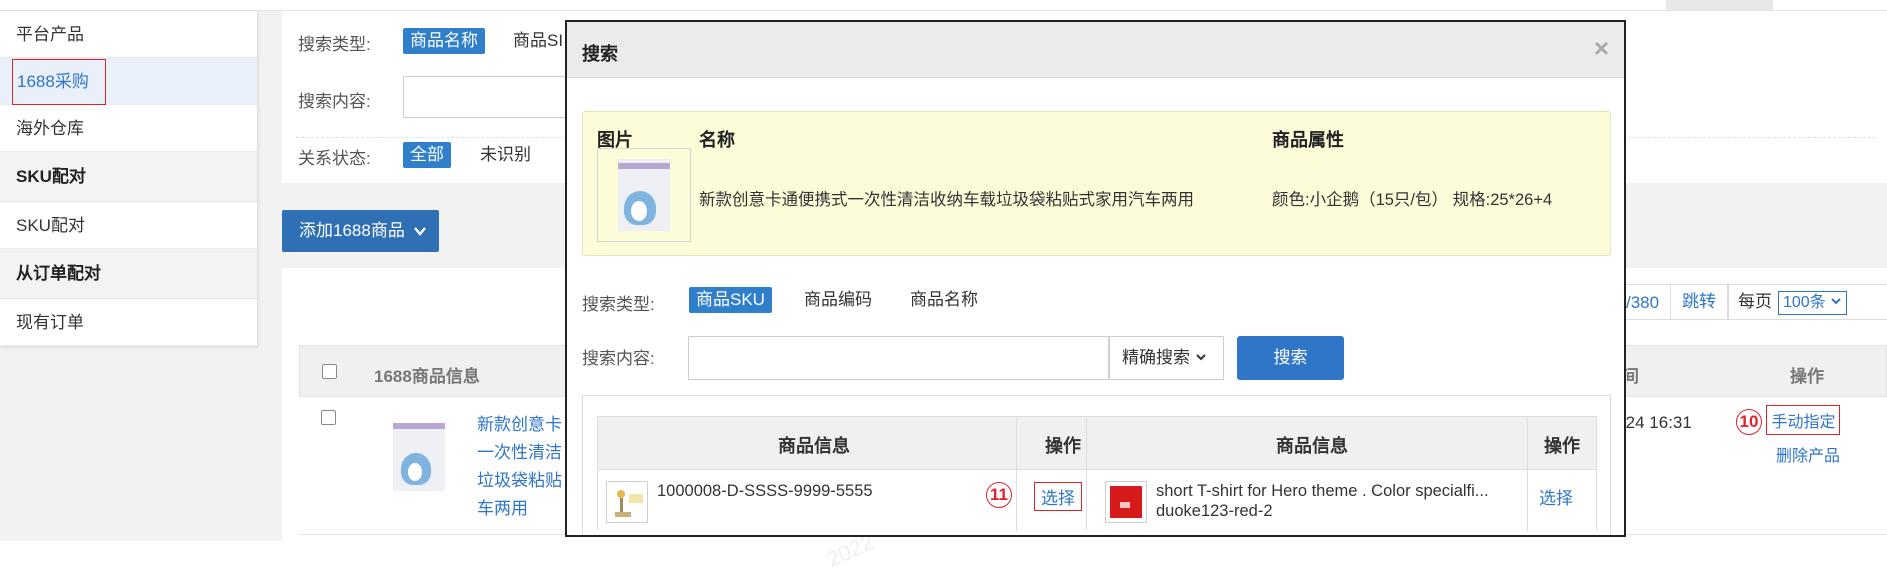 This screenshot has height=579, width=1887. What do you see at coordinates (334, 44) in the screenshot?
I see `search-type-label: 搜索类型:` at bounding box center [334, 44].